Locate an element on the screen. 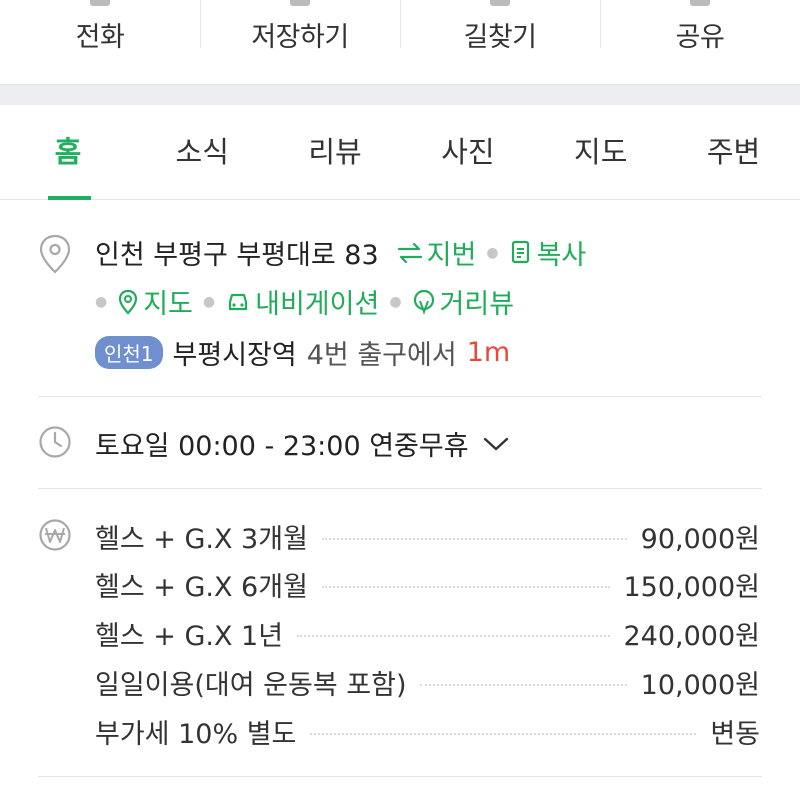  map-pin-icon is located at coordinates (128, 302).